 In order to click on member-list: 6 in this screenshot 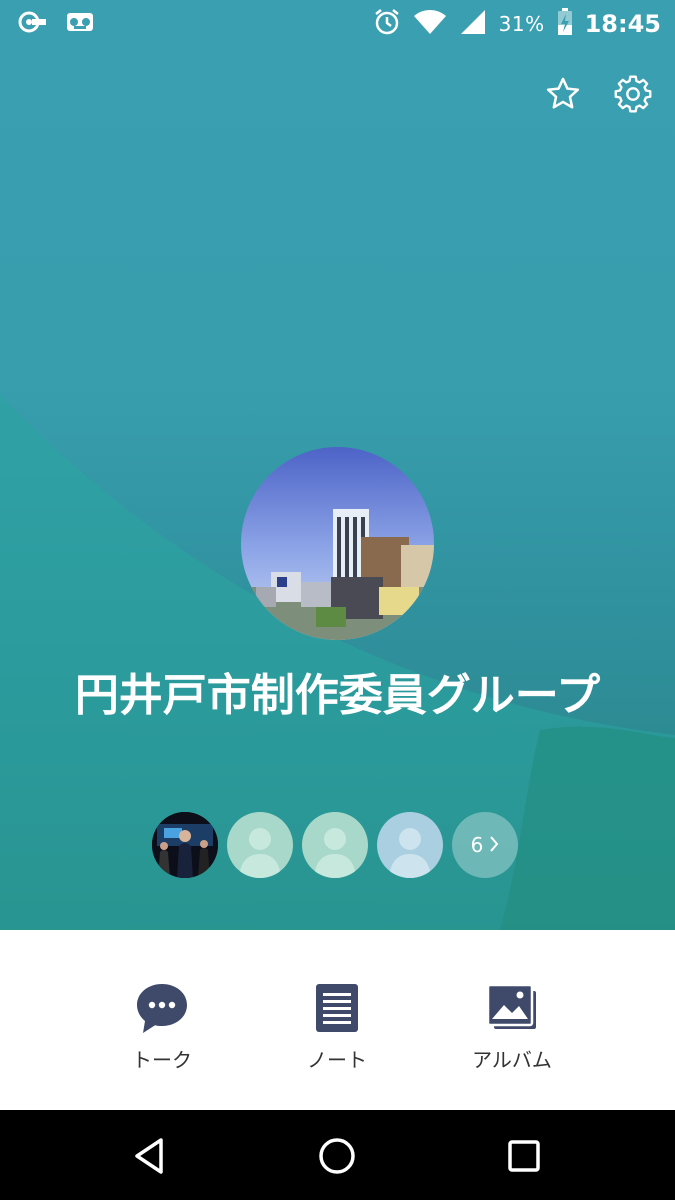, I will do `click(335, 845)`.